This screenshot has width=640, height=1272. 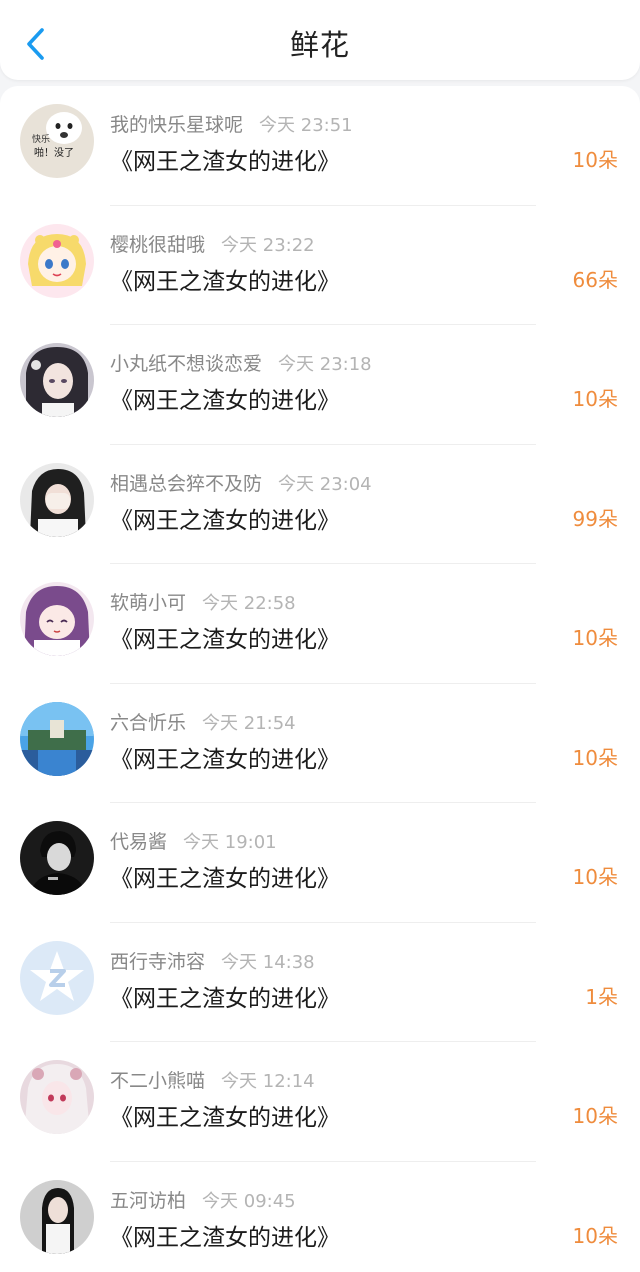 I want to click on sender-name: 相遇总会猝不及防, so click(x=186, y=484).